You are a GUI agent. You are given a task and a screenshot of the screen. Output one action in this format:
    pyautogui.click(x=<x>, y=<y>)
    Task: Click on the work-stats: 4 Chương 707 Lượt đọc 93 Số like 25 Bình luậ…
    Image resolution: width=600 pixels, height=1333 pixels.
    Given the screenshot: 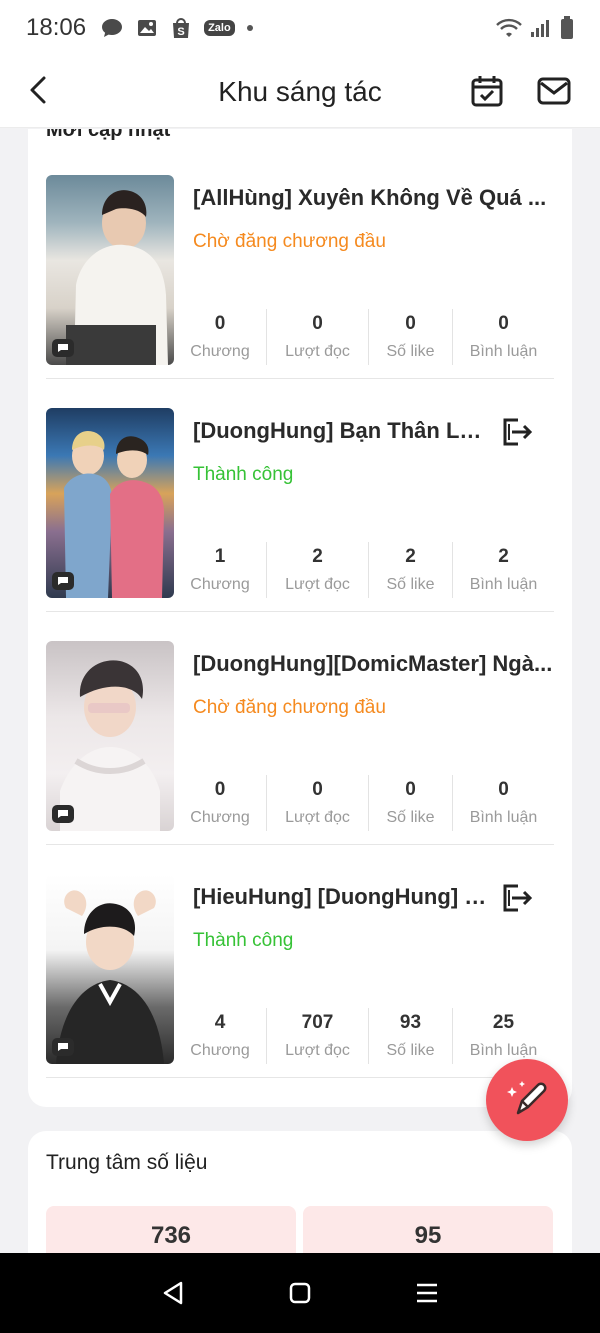 What is the action you would take?
    pyautogui.click(x=364, y=1036)
    